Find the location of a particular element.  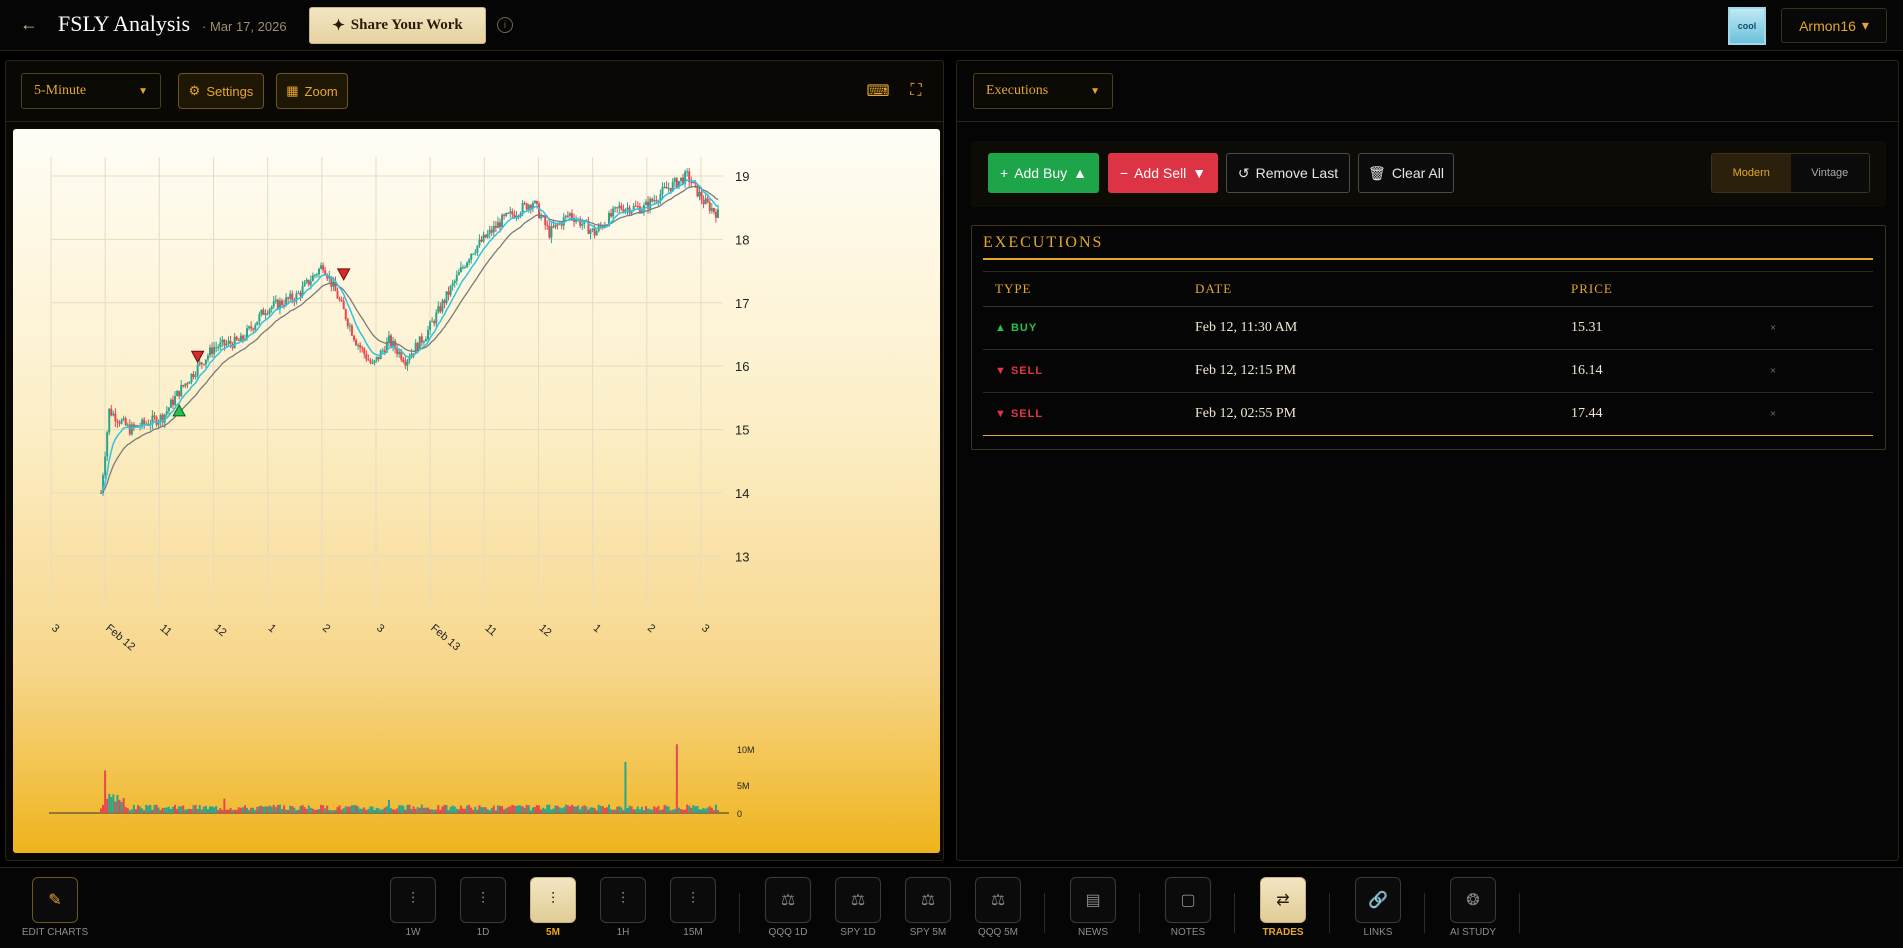

avatar: cool is located at coordinates (1747, 26).